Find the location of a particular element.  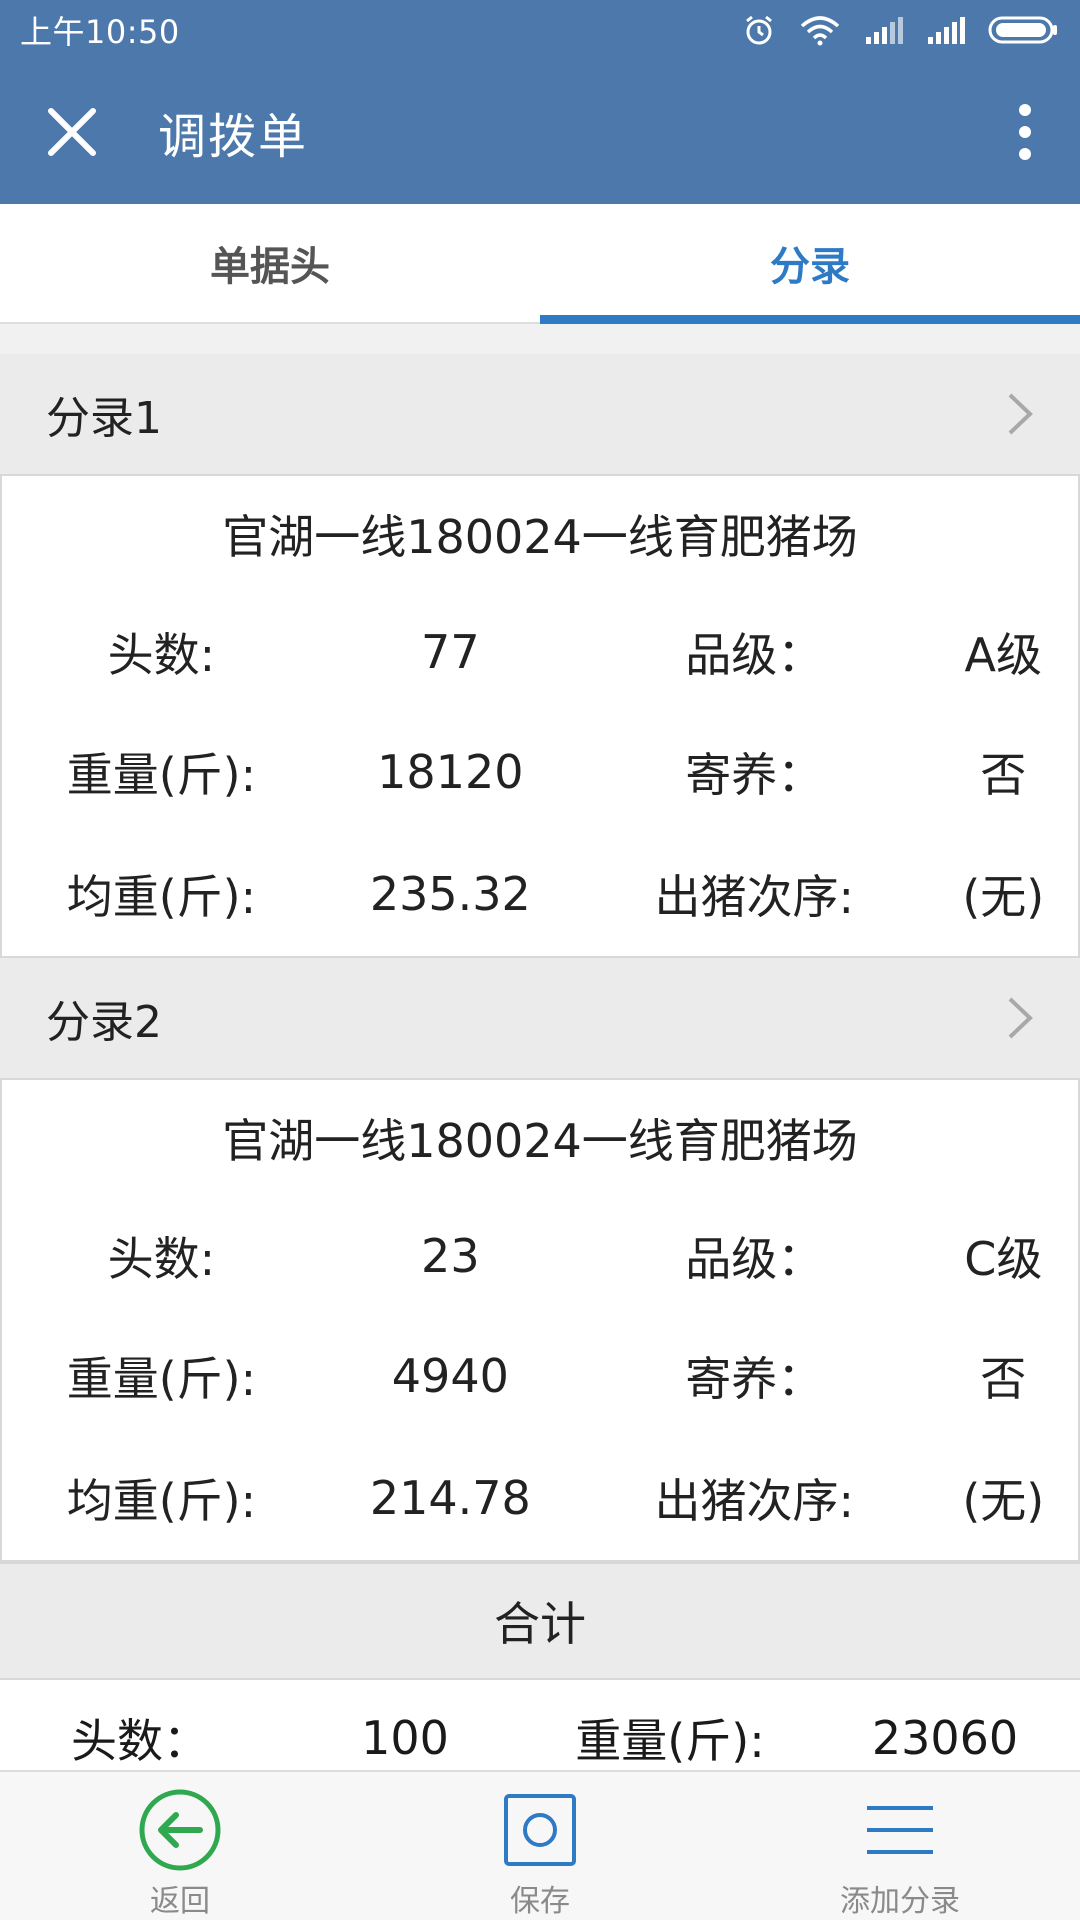

save-icon-wrap is located at coordinates (540, 1830).